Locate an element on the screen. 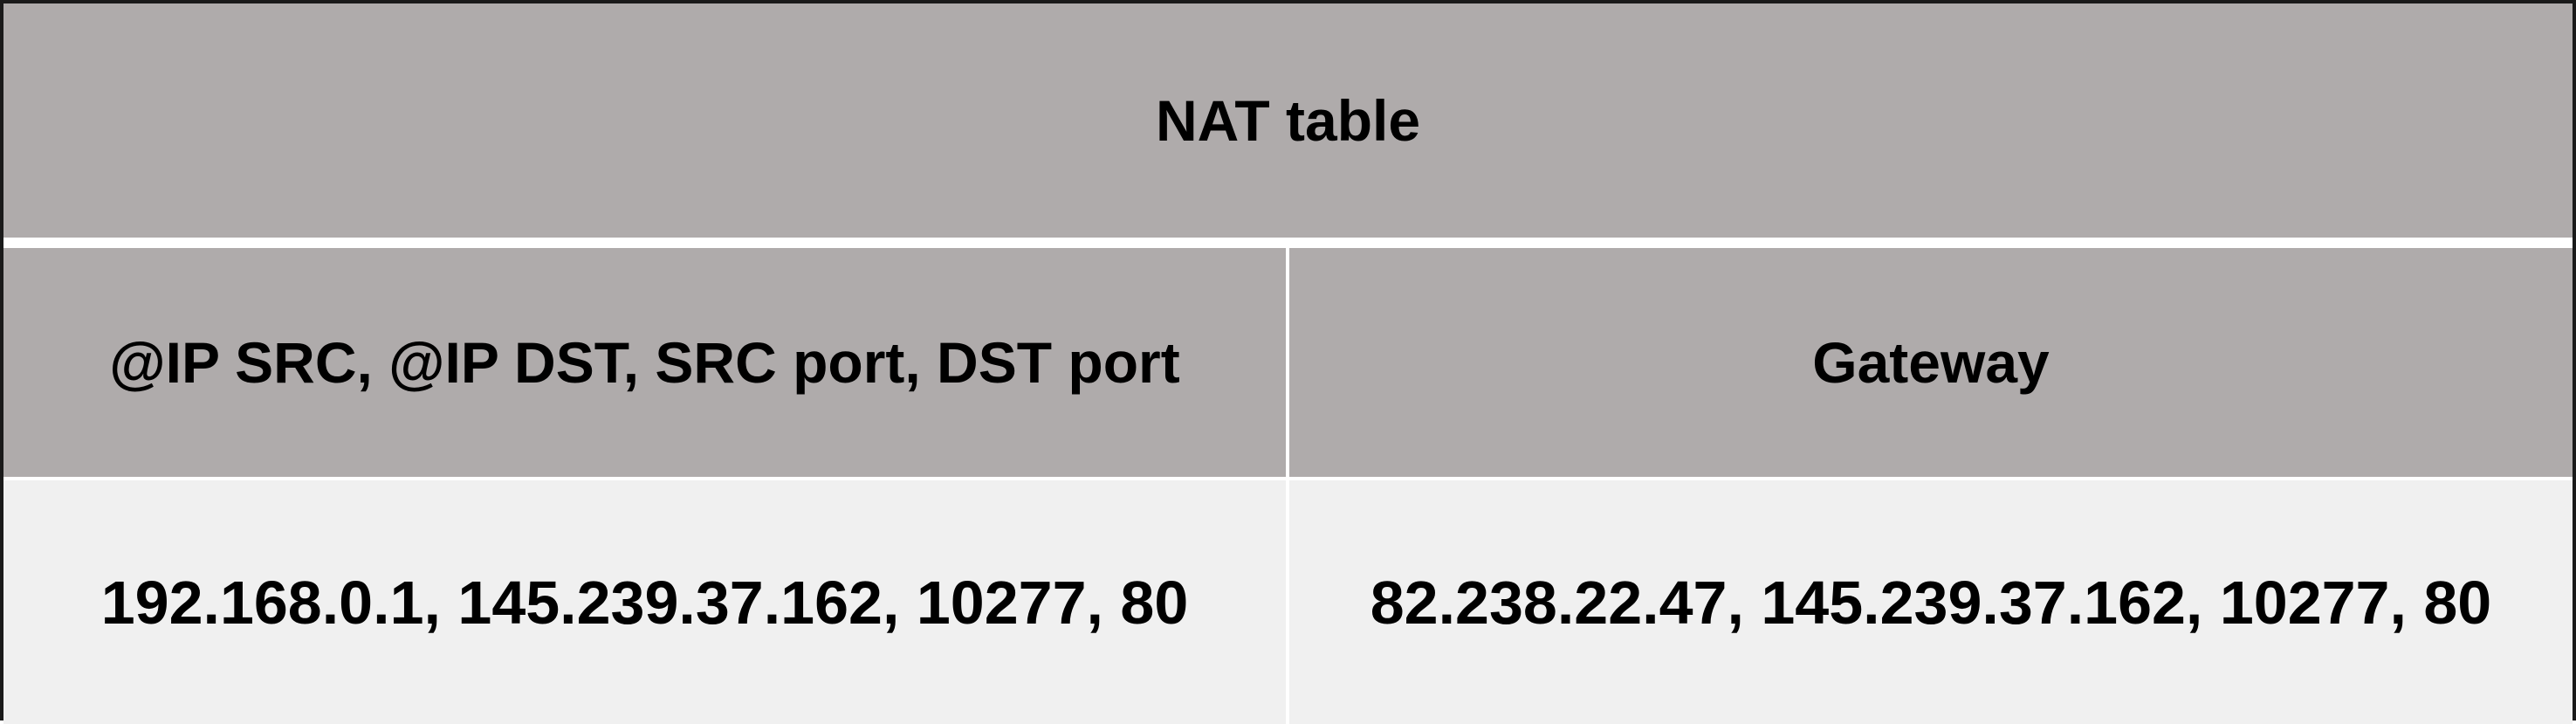  table-cell-connection-value: 192.168.0.1, 145.239.37.162, 10277, 80 is located at coordinates (645, 602).